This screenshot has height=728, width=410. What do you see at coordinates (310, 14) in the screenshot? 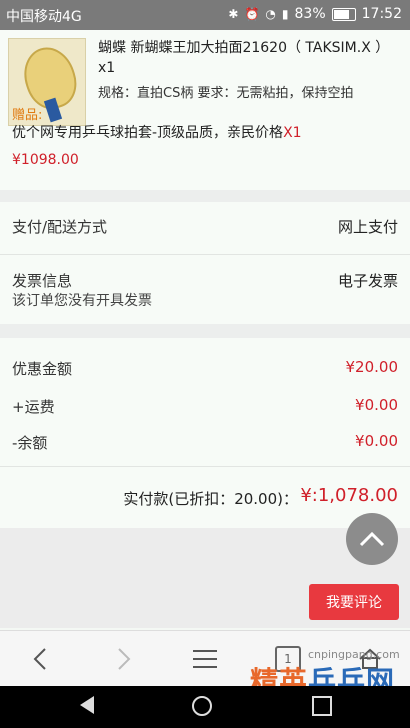
I see `battery-percent: 83%` at bounding box center [310, 14].